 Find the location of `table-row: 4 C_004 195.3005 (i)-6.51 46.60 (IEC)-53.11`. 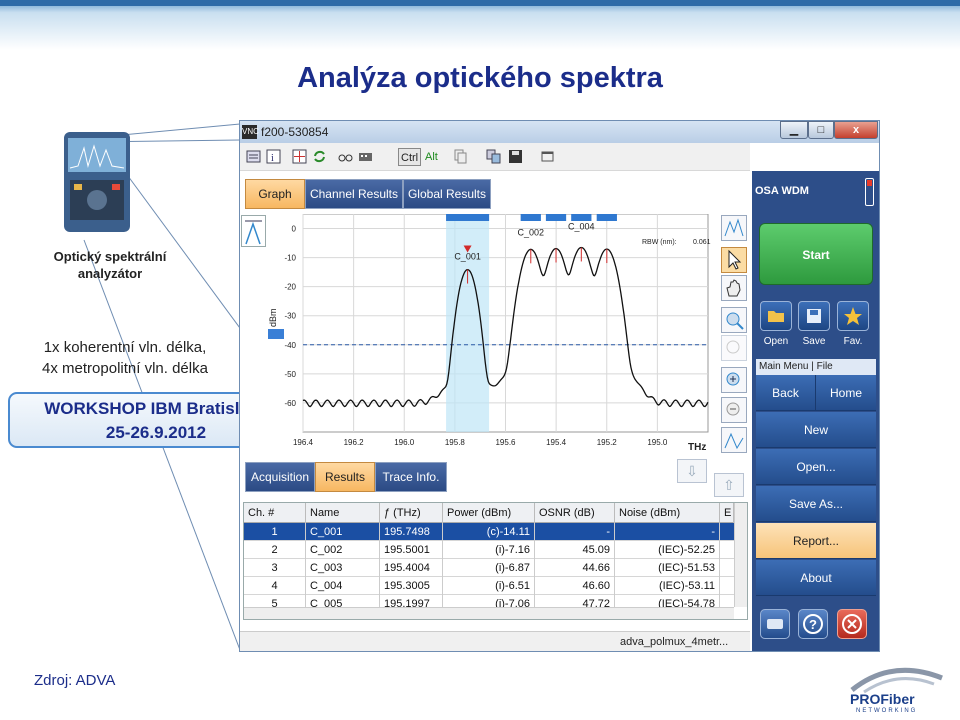

table-row: 4 C_004 195.3005 (i)-6.51 46.60 (IEC)-53.11 is located at coordinates (489, 586).